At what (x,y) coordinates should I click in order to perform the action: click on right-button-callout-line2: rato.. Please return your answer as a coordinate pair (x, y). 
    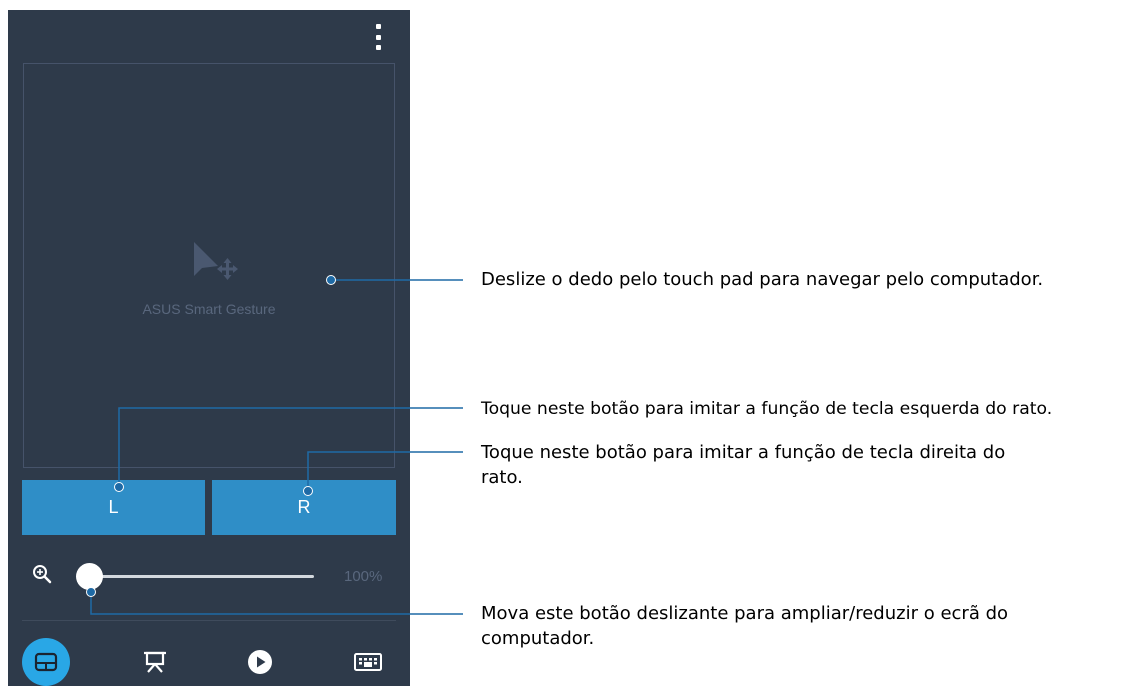
    Looking at the image, I should click on (502, 477).